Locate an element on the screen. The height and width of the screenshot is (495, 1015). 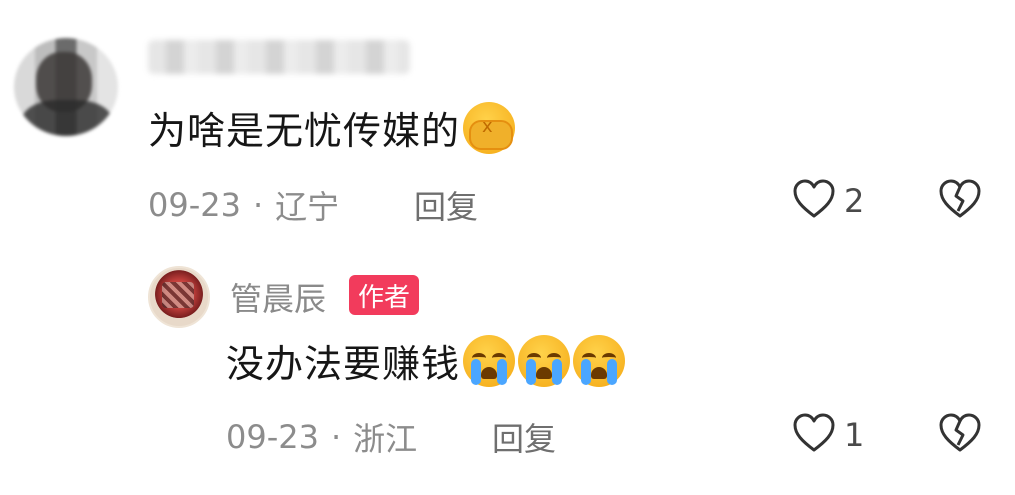
reply-location: 浙江 is located at coordinates (385, 439).